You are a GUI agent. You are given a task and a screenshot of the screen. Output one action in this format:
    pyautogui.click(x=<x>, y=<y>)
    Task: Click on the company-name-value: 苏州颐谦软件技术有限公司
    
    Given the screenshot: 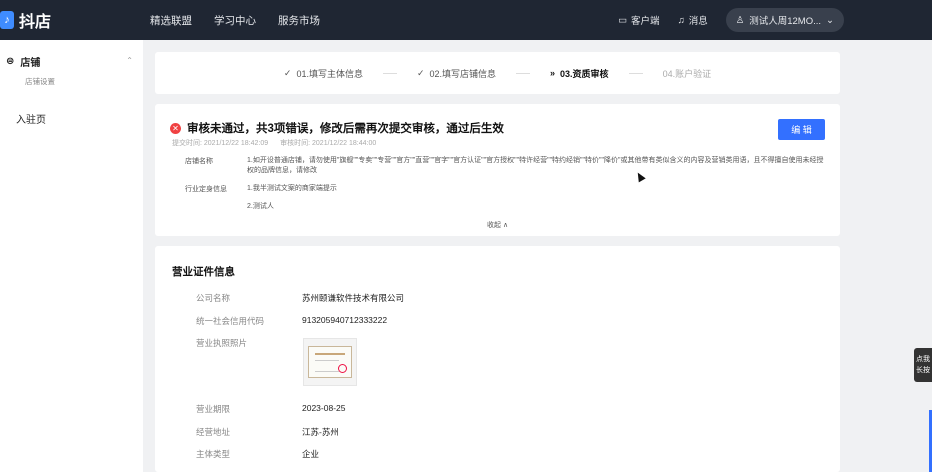 What is the action you would take?
    pyautogui.click(x=353, y=298)
    